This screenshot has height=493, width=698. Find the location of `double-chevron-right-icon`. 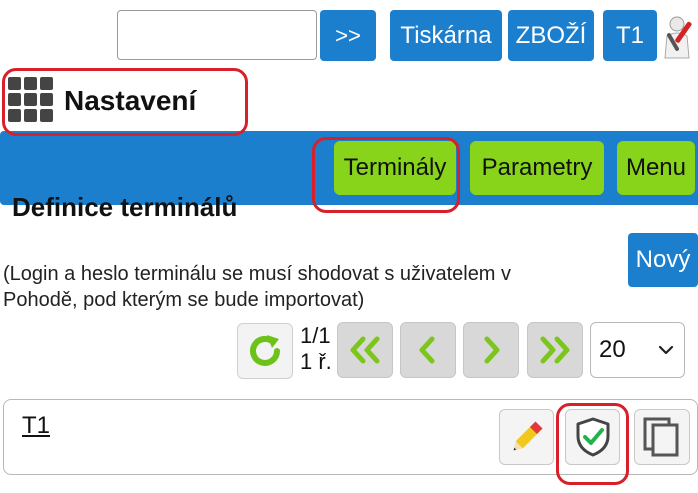

double-chevron-right-icon is located at coordinates (555, 350).